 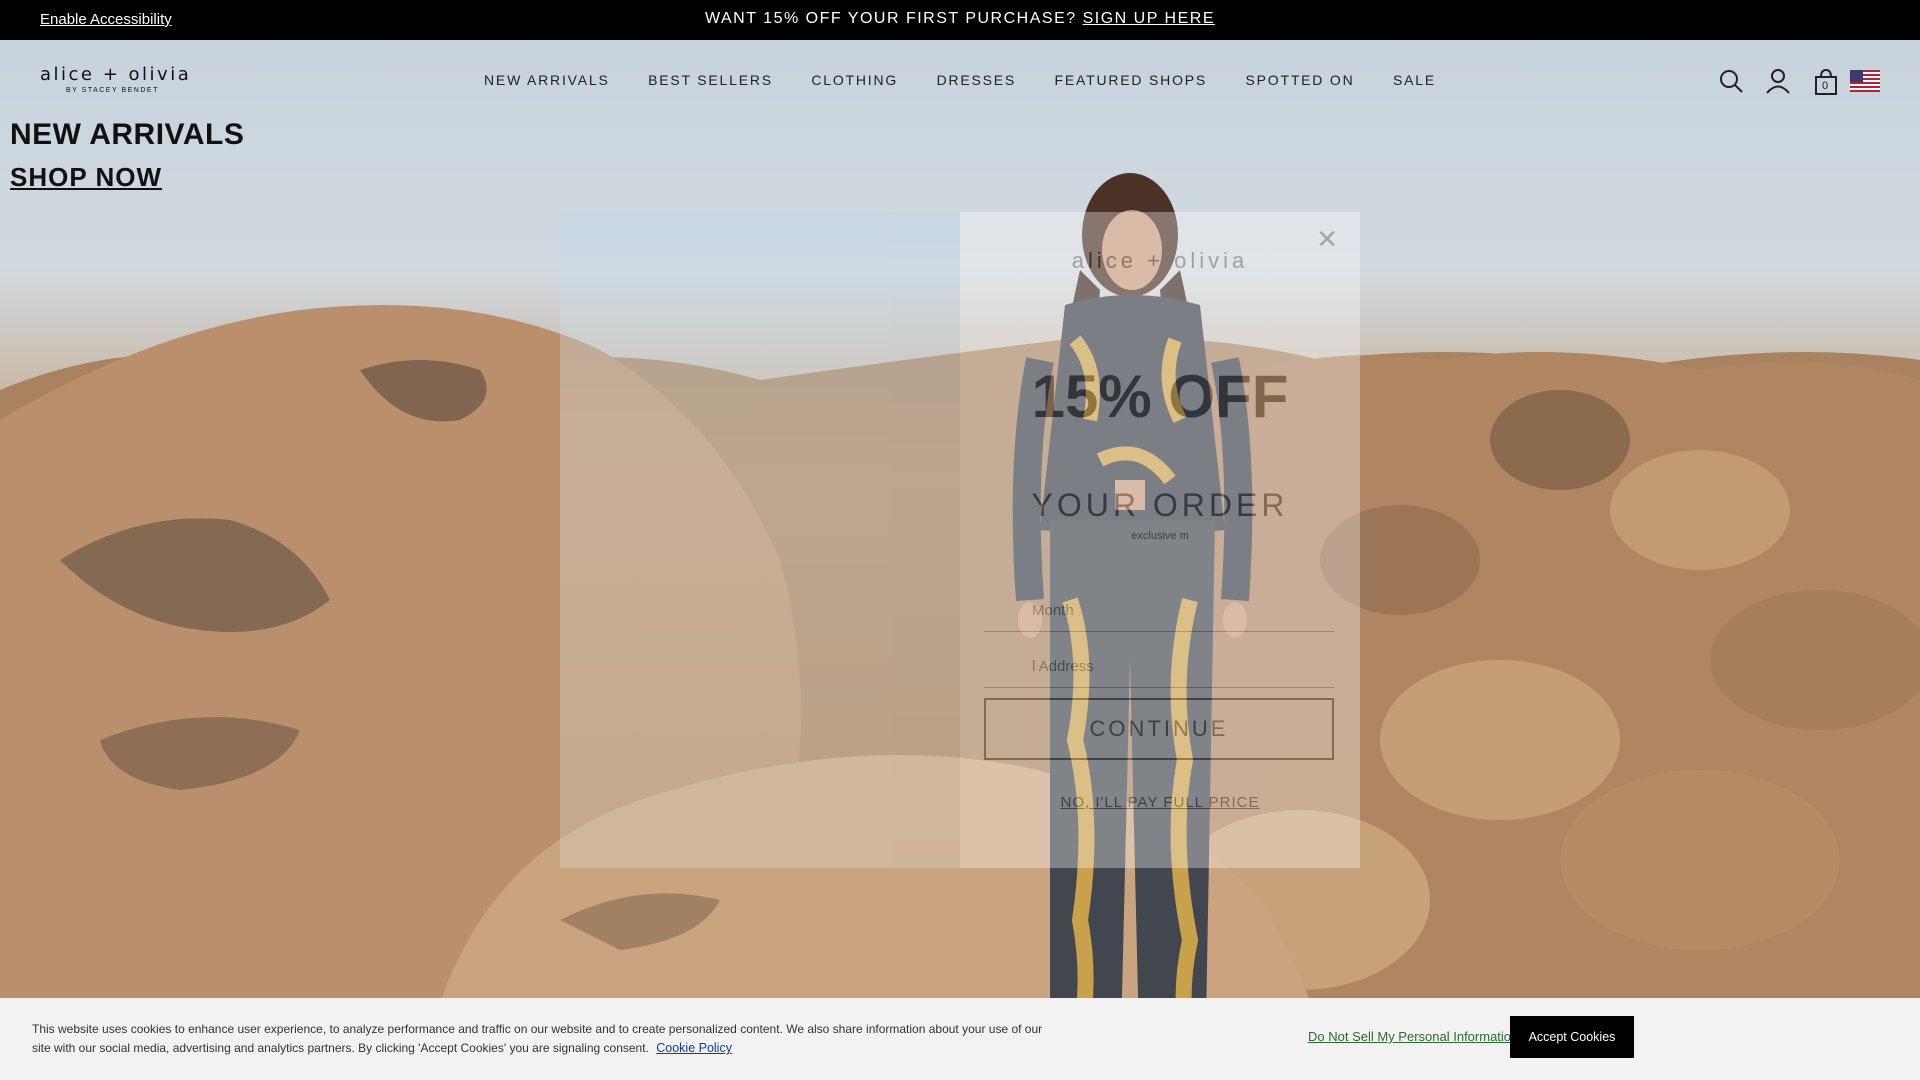 What do you see at coordinates (127, 134) in the screenshot?
I see `hero-title: NEW ARRIVALS` at bounding box center [127, 134].